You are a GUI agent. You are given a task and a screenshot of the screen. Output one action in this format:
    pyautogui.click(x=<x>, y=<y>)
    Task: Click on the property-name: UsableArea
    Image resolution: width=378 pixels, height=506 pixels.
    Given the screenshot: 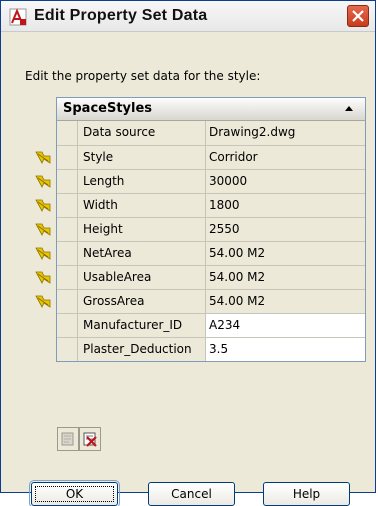 What is the action you would take?
    pyautogui.click(x=142, y=277)
    